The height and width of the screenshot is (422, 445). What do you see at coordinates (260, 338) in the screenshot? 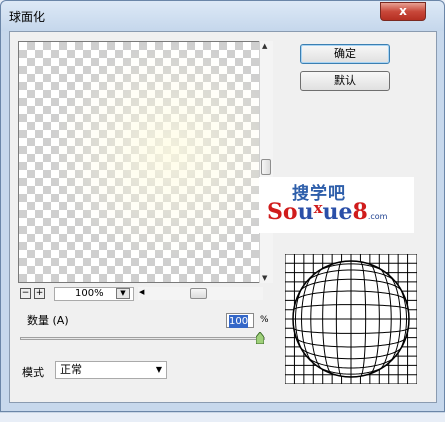
I see `amount-slider-thumb` at bounding box center [260, 338].